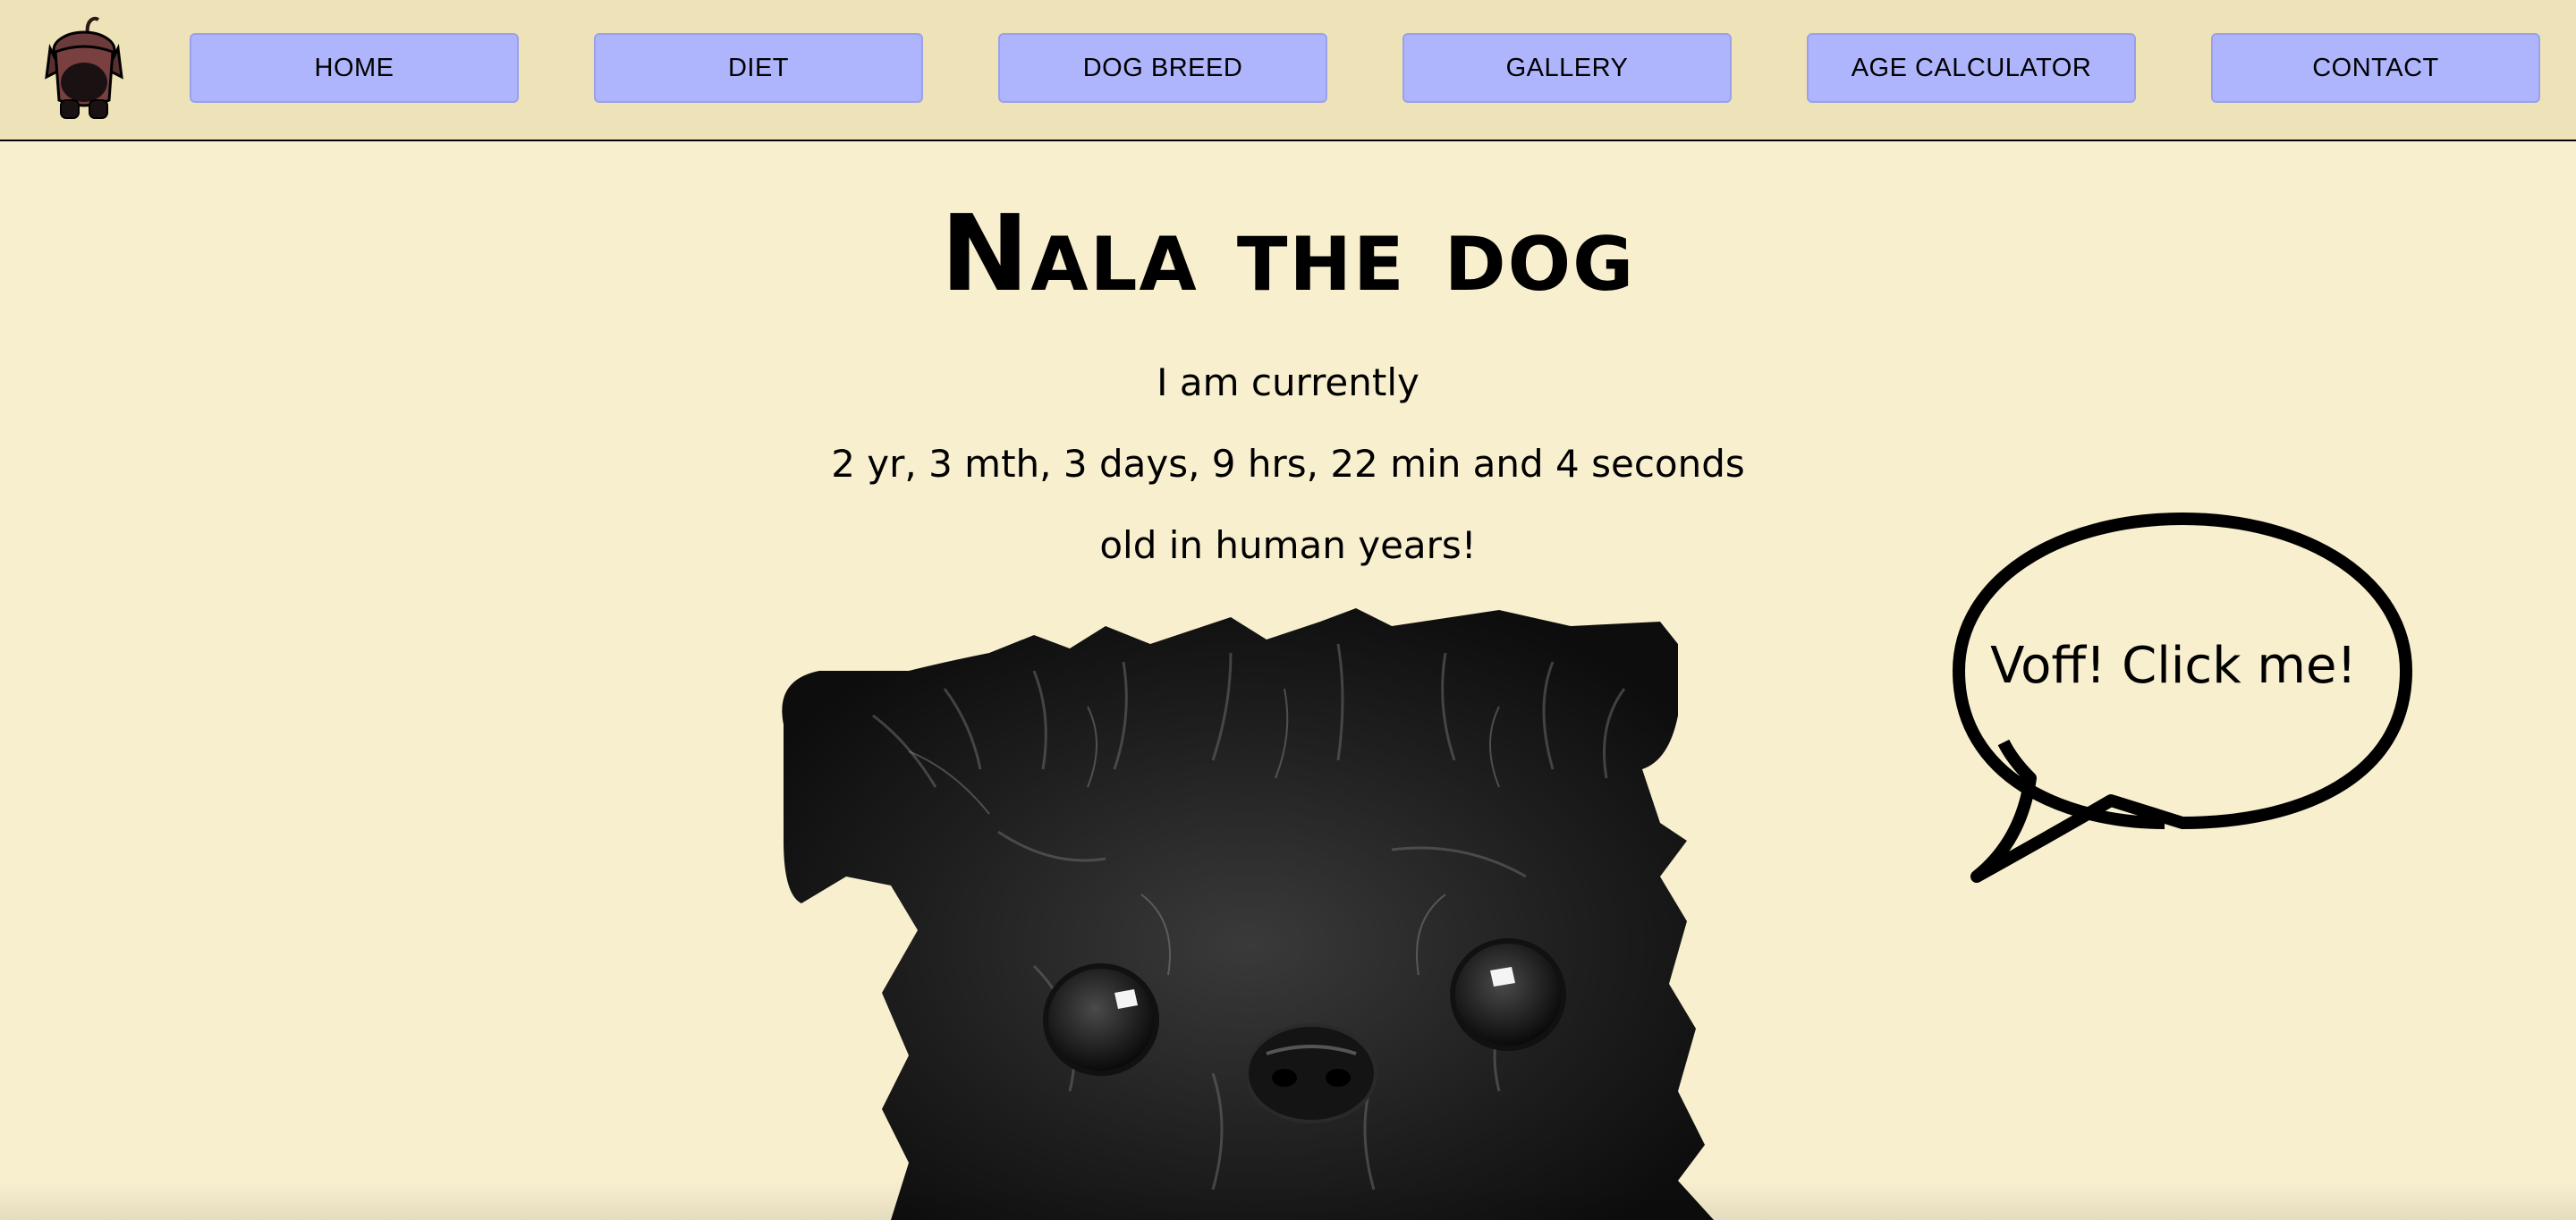 Image resolution: width=2576 pixels, height=1220 pixels. What do you see at coordinates (2173, 666) in the screenshot?
I see `speech-bubble-text: Voff! Click me!` at bounding box center [2173, 666].